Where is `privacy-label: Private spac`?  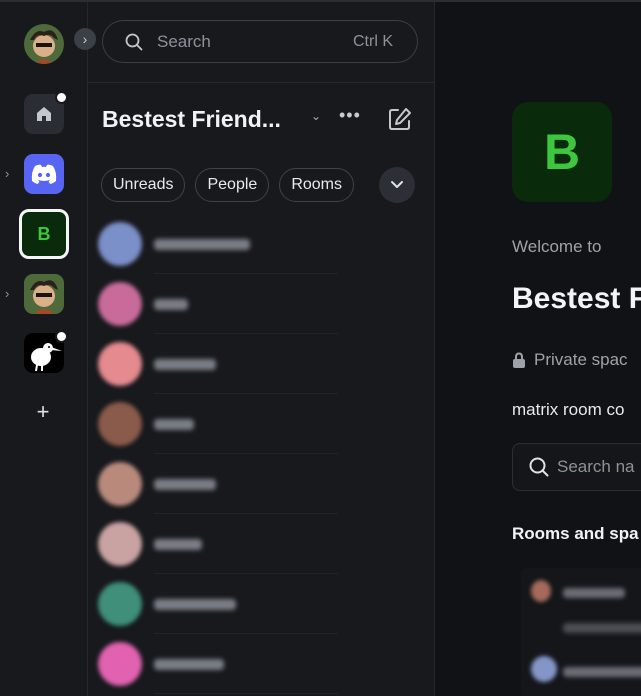 privacy-label: Private spac is located at coordinates (570, 360).